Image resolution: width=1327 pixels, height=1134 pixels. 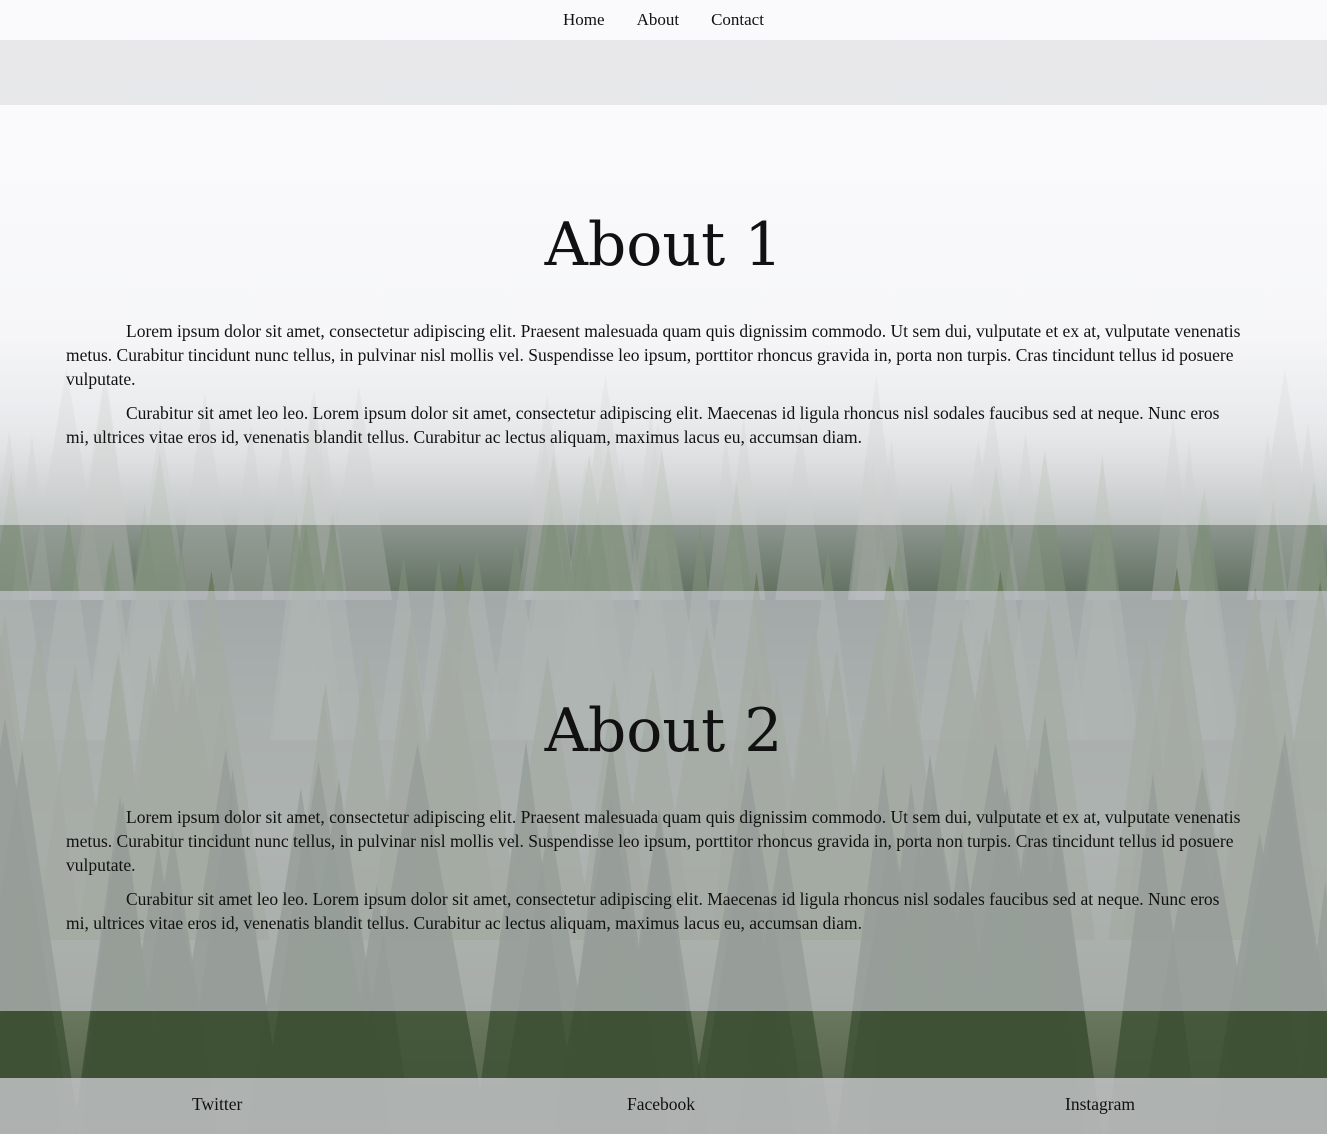 What do you see at coordinates (1100, 1104) in the screenshot?
I see `footer-link-instagram: Instagram` at bounding box center [1100, 1104].